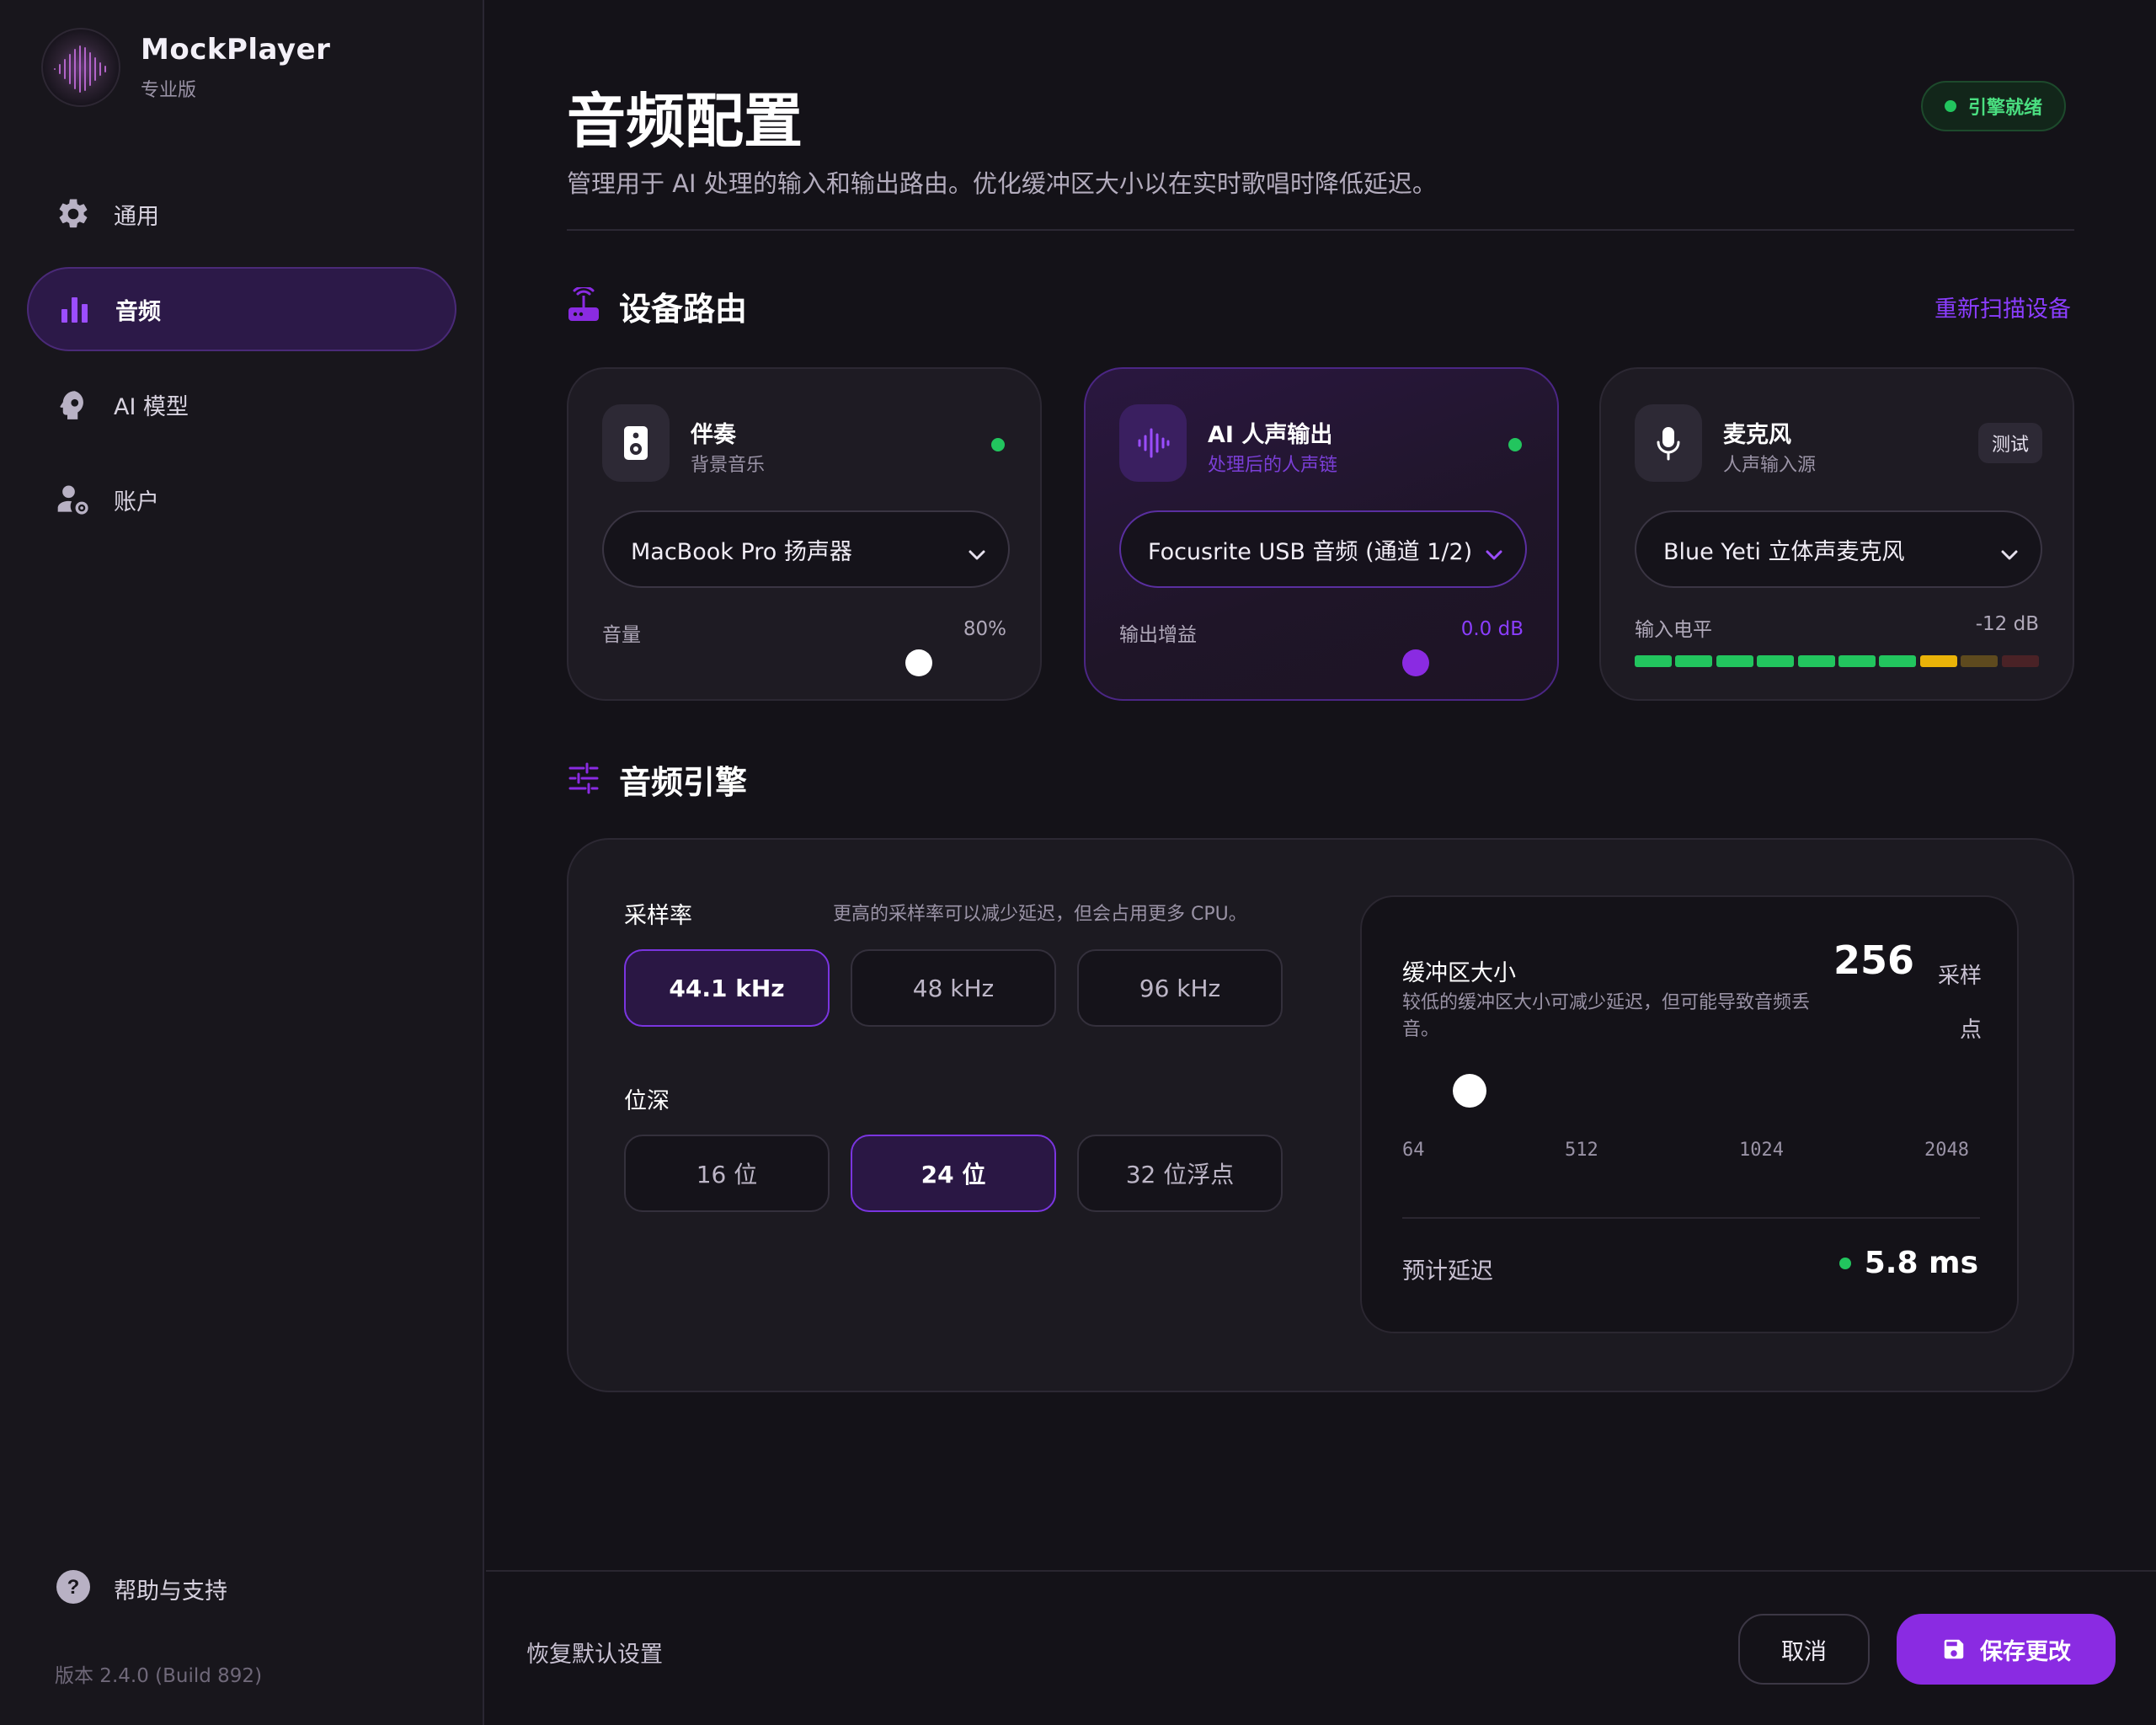  Describe the element at coordinates (241, 499) in the screenshot. I see `sidebar-item-account: 账户` at that location.